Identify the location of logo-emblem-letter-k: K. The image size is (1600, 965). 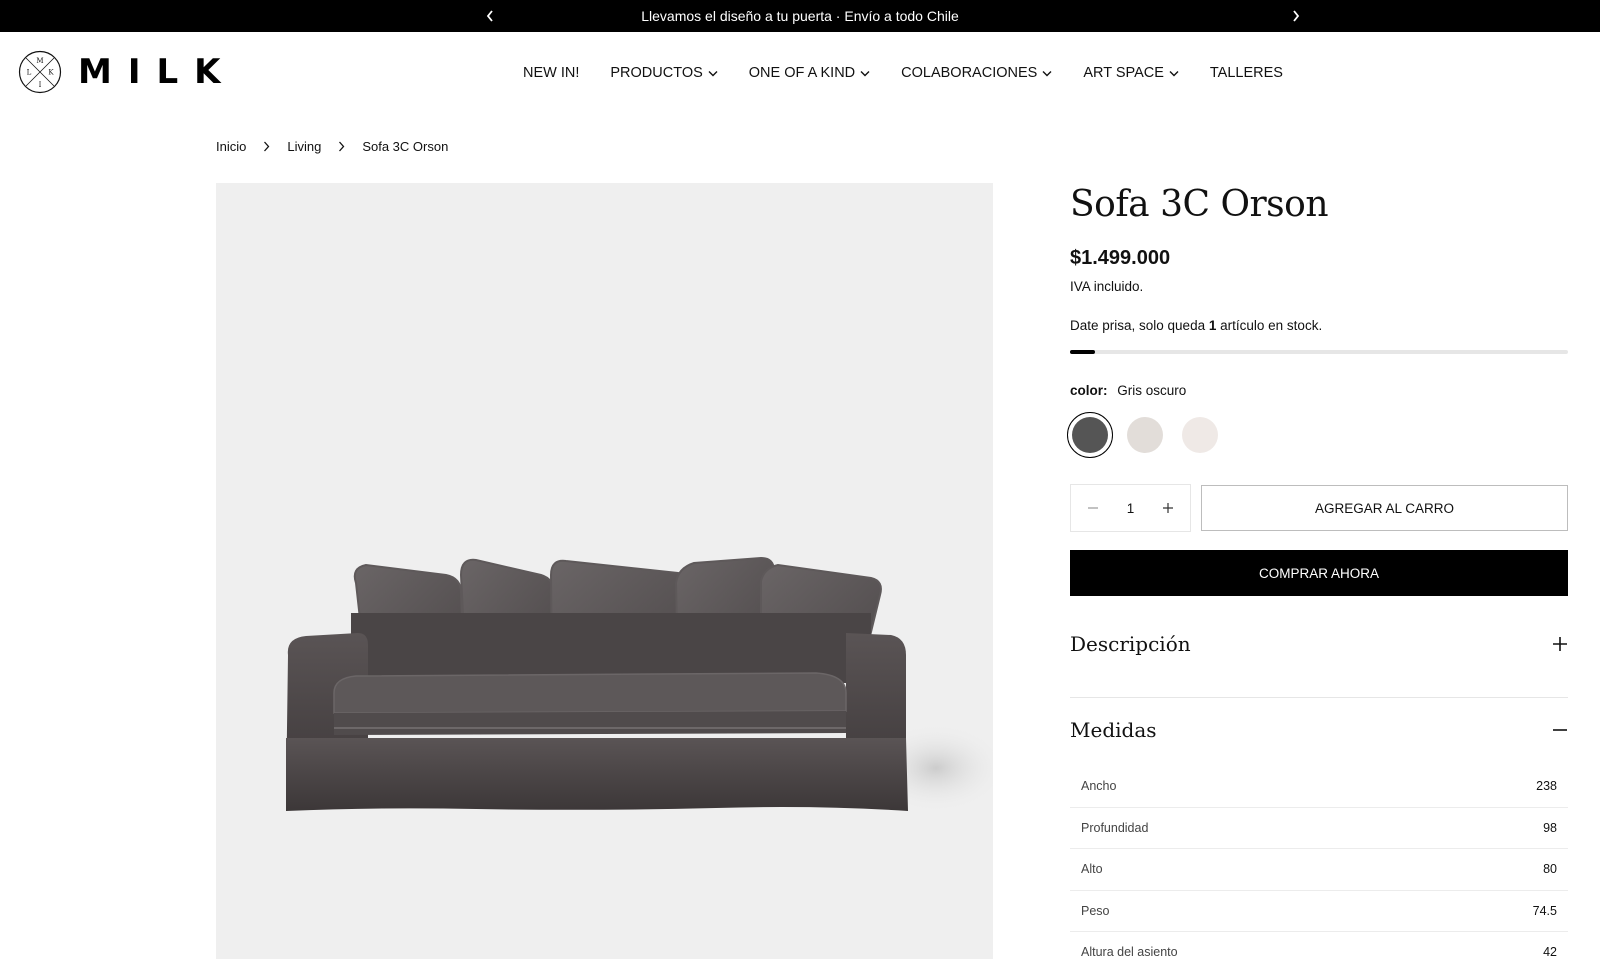
(51, 73).